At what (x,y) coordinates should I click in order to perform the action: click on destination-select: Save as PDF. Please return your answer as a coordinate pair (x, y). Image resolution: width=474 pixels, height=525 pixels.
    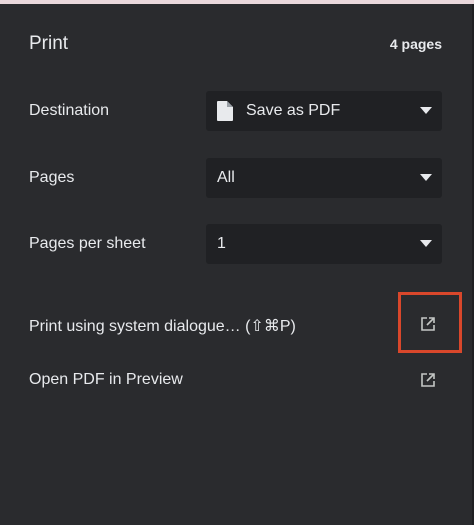
    Looking at the image, I should click on (324, 111).